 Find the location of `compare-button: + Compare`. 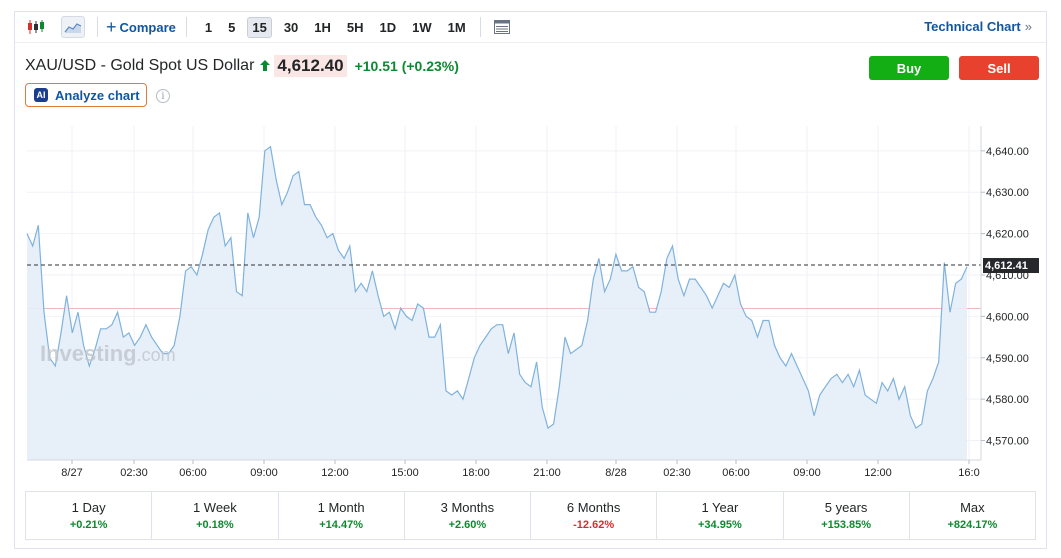

compare-button: + Compare is located at coordinates (141, 27).